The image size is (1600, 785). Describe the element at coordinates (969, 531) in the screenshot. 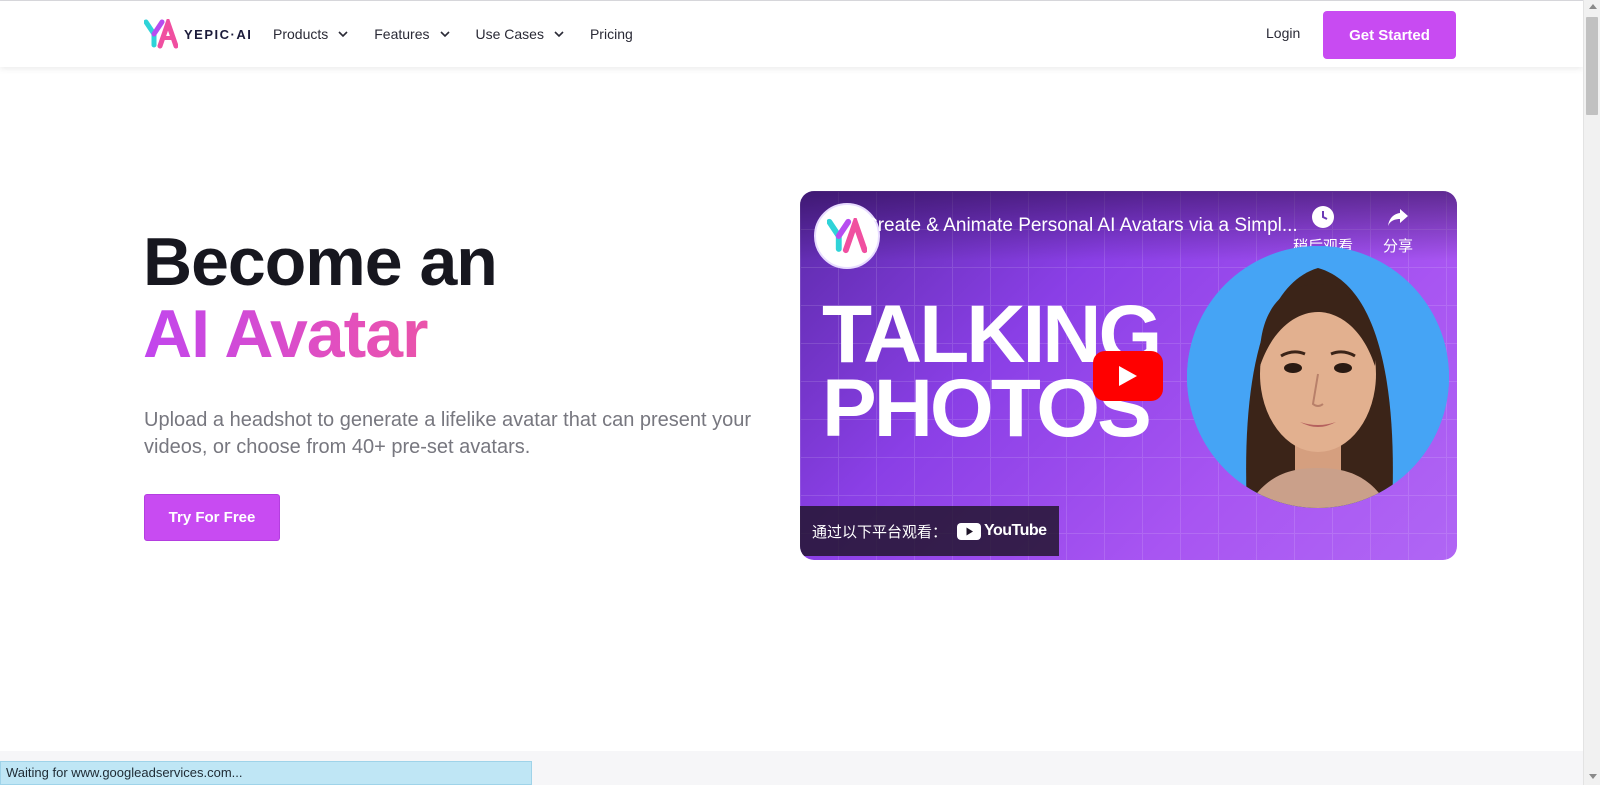

I see `youtube-play-icon` at that location.